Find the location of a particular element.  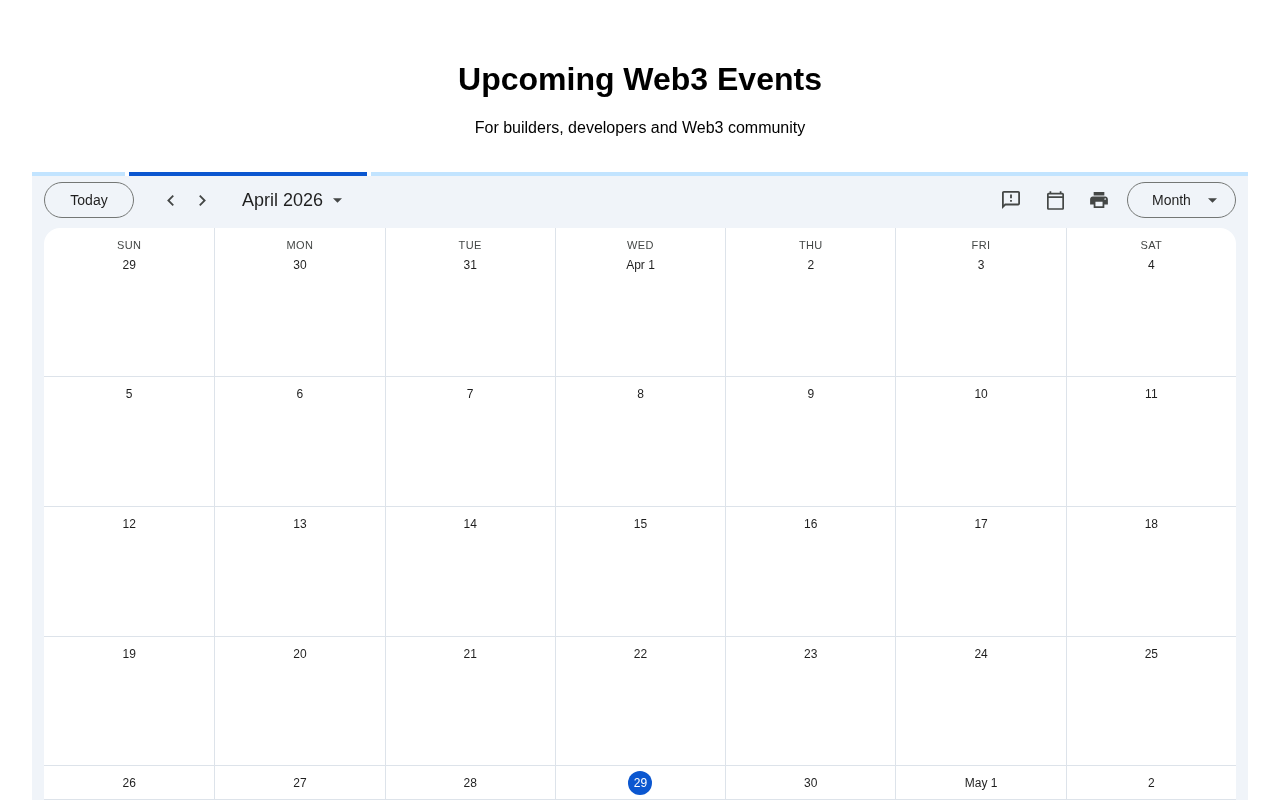

date-number: Apr 1 is located at coordinates (640, 265).